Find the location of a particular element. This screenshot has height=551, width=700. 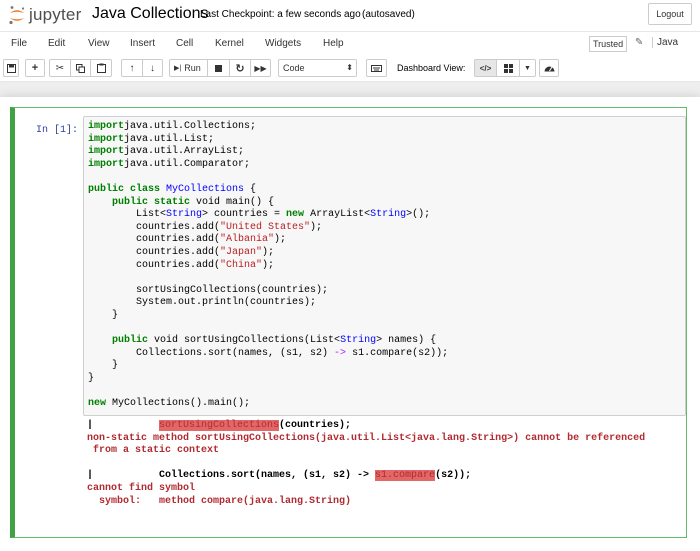

menu-cell: Cell is located at coordinates (184, 43).